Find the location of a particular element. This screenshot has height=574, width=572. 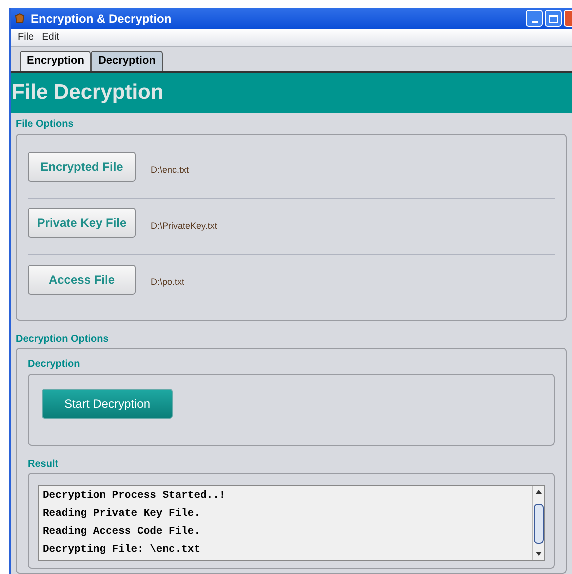

log-line: Decrypting File: \enc.txt is located at coordinates (122, 550).